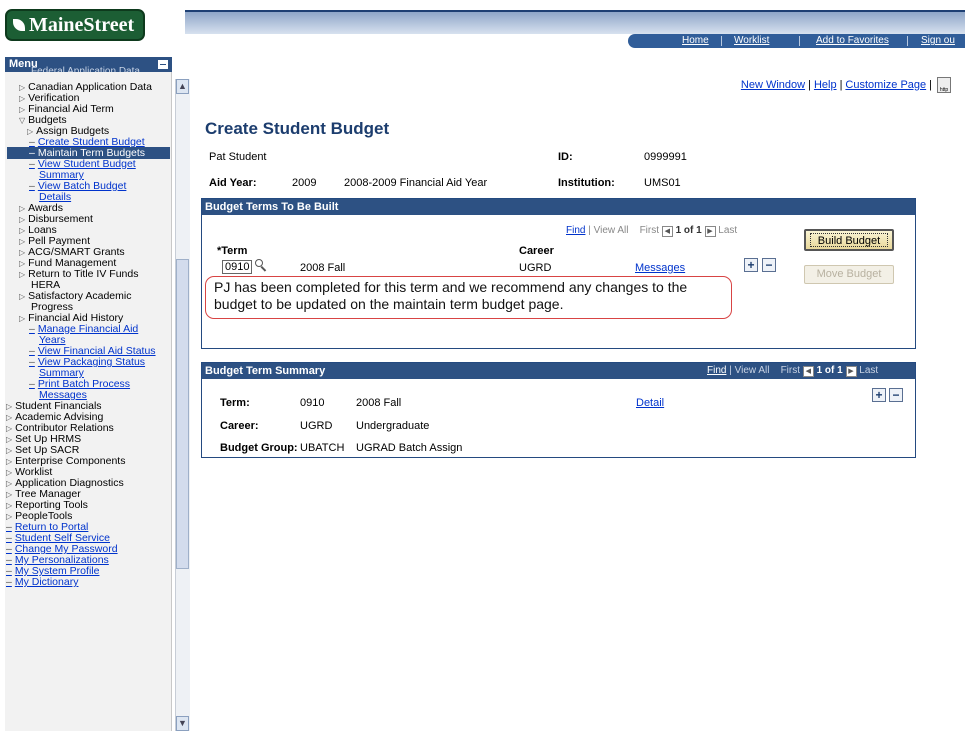  I want to click on scroll-up-icon: ▲, so click(182, 86).